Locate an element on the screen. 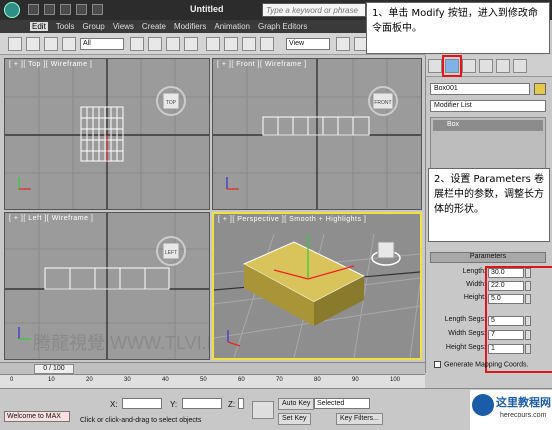  box-wireframe-top is located at coordinates (102, 134).